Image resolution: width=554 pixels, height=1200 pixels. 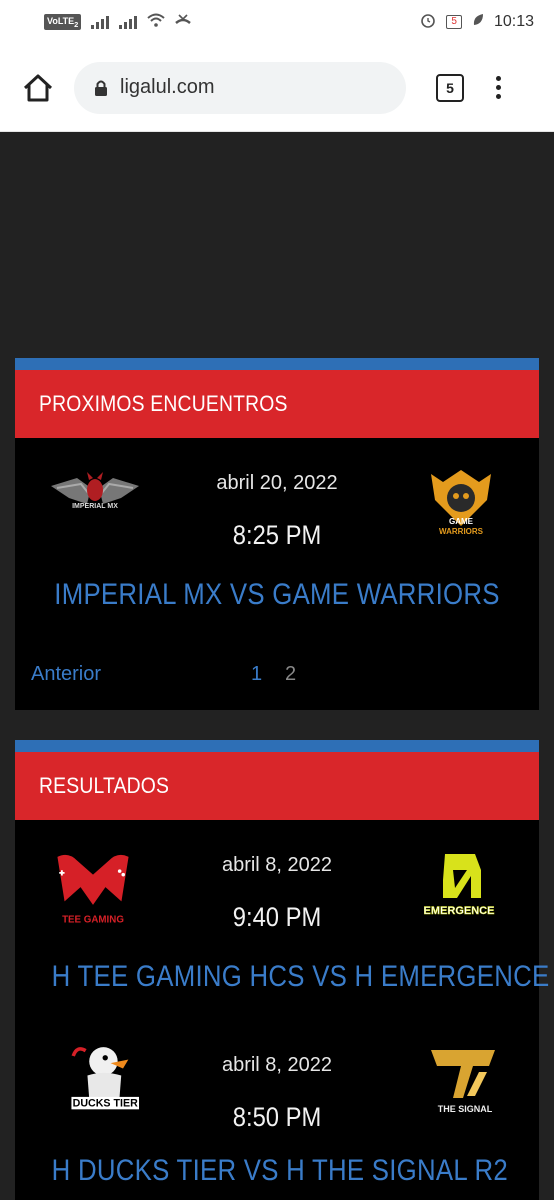 I want to click on volte-icon: VoLTE2, so click(x=63, y=22).